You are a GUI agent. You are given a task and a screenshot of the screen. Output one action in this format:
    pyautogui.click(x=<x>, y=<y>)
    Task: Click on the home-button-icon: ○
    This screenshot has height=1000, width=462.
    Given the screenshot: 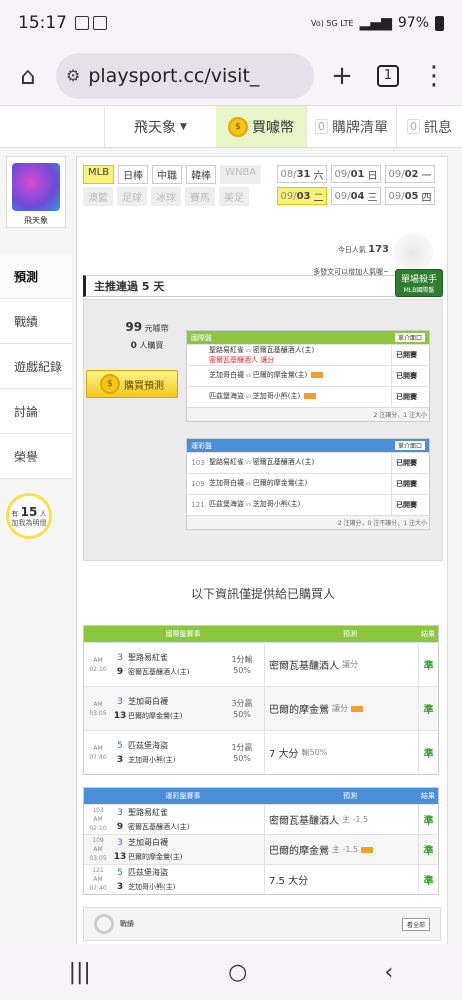 What is the action you would take?
    pyautogui.click(x=237, y=972)
    